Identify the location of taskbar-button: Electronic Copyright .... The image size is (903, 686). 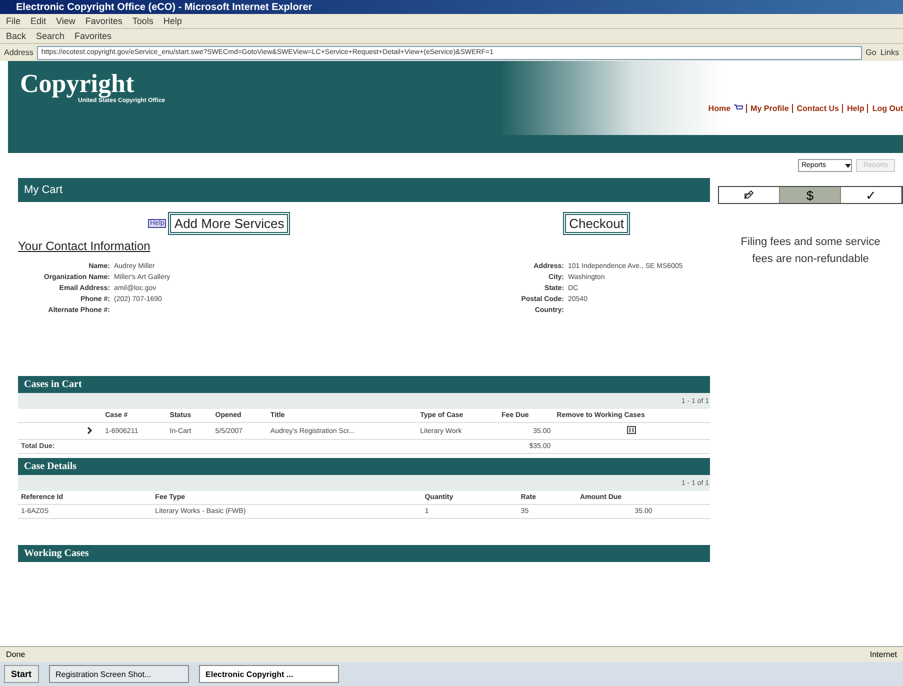
(268, 674).